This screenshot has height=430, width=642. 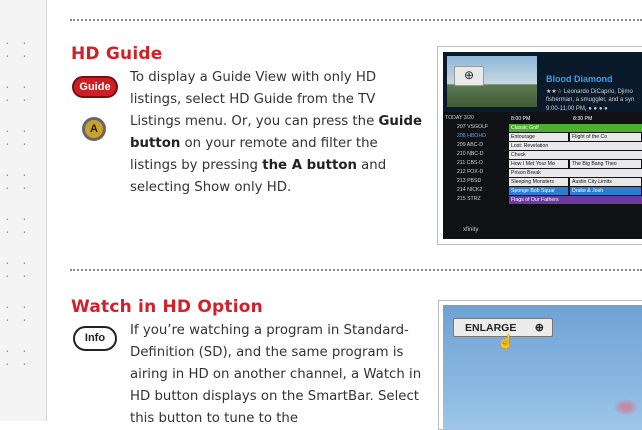 What do you see at coordinates (575, 199) in the screenshot?
I see `program-cell: Flags of Our Fathers` at bounding box center [575, 199].